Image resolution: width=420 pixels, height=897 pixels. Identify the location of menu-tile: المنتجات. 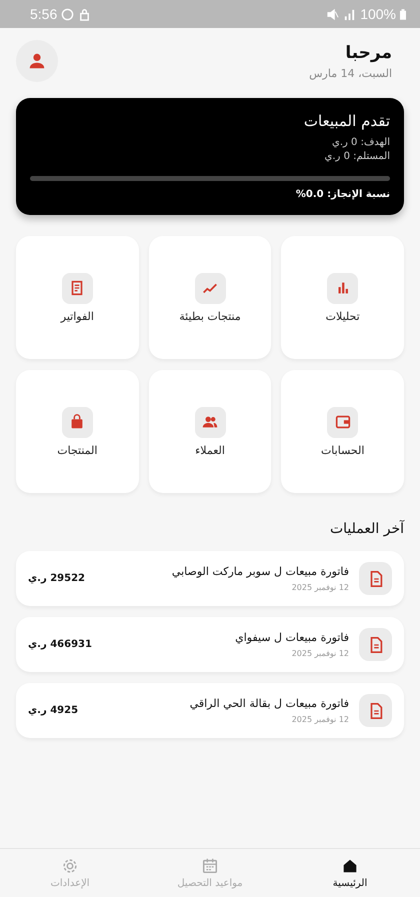
(77, 431).